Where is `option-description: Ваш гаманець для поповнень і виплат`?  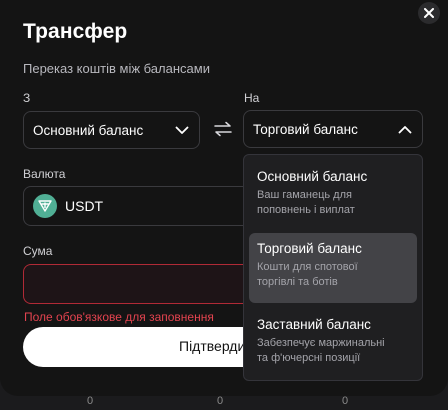 option-description: Ваш гаманець для поповнень і виплат is located at coordinates (333, 203).